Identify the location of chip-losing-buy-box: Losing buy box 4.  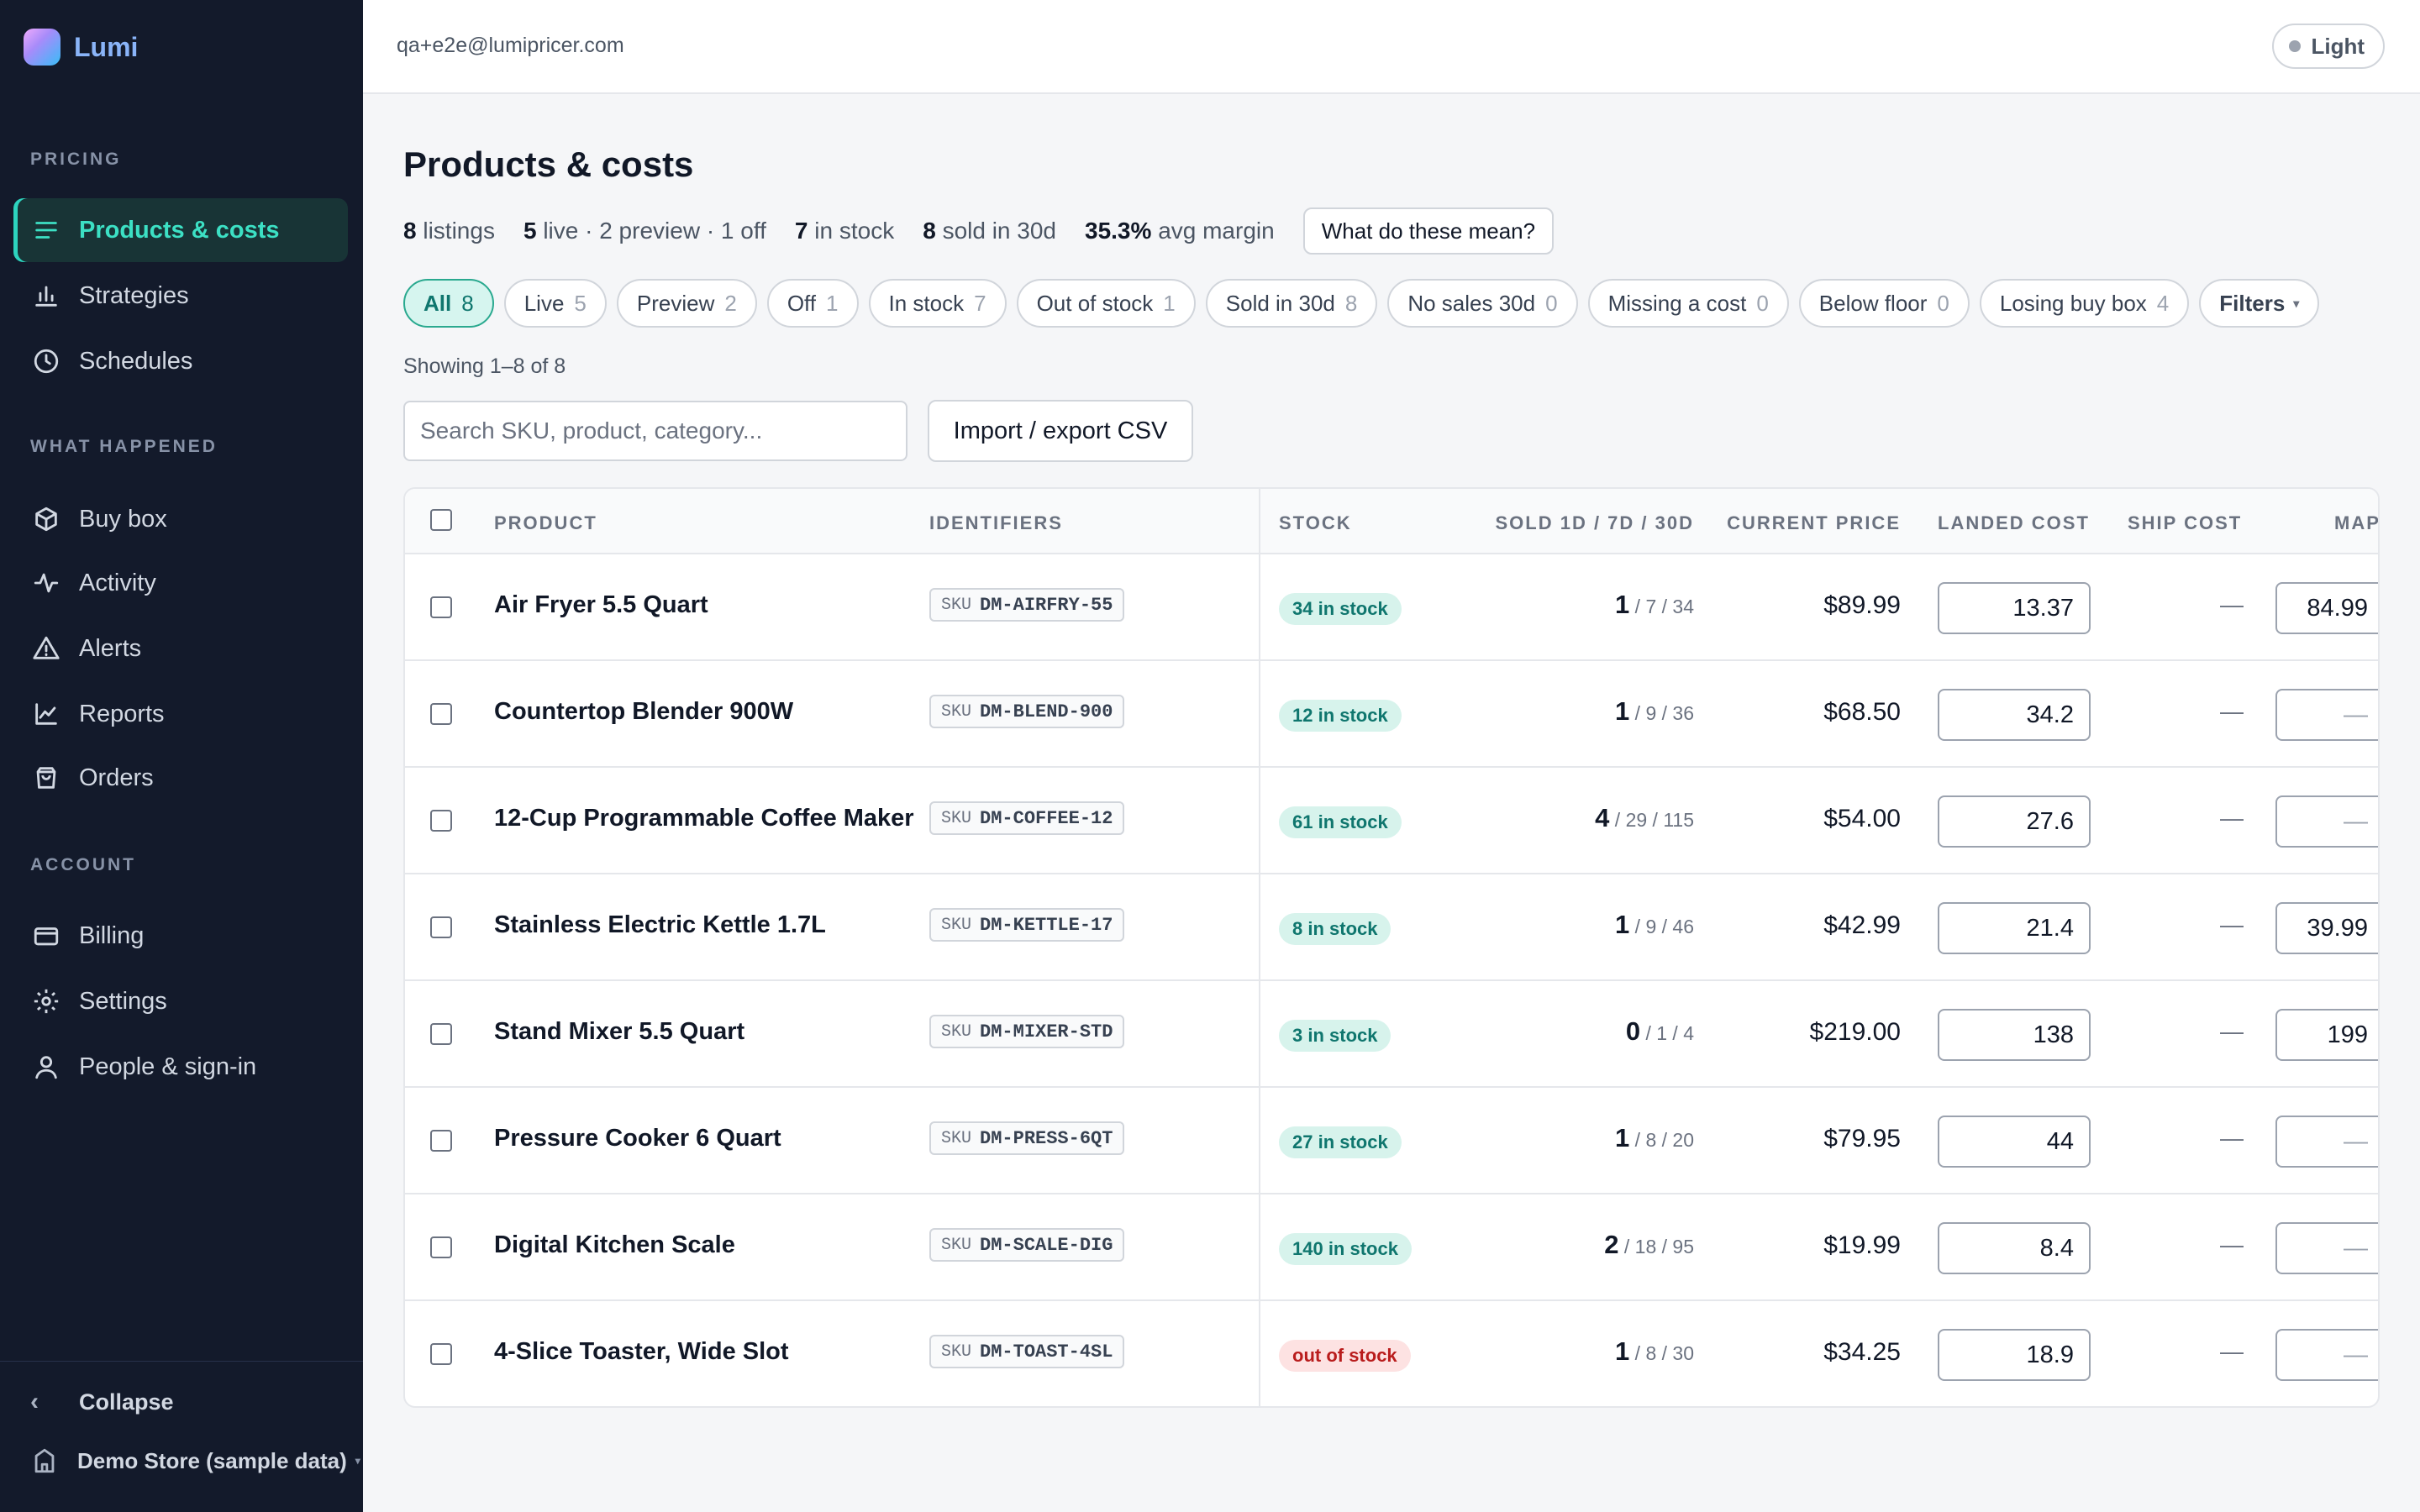
(2085, 303).